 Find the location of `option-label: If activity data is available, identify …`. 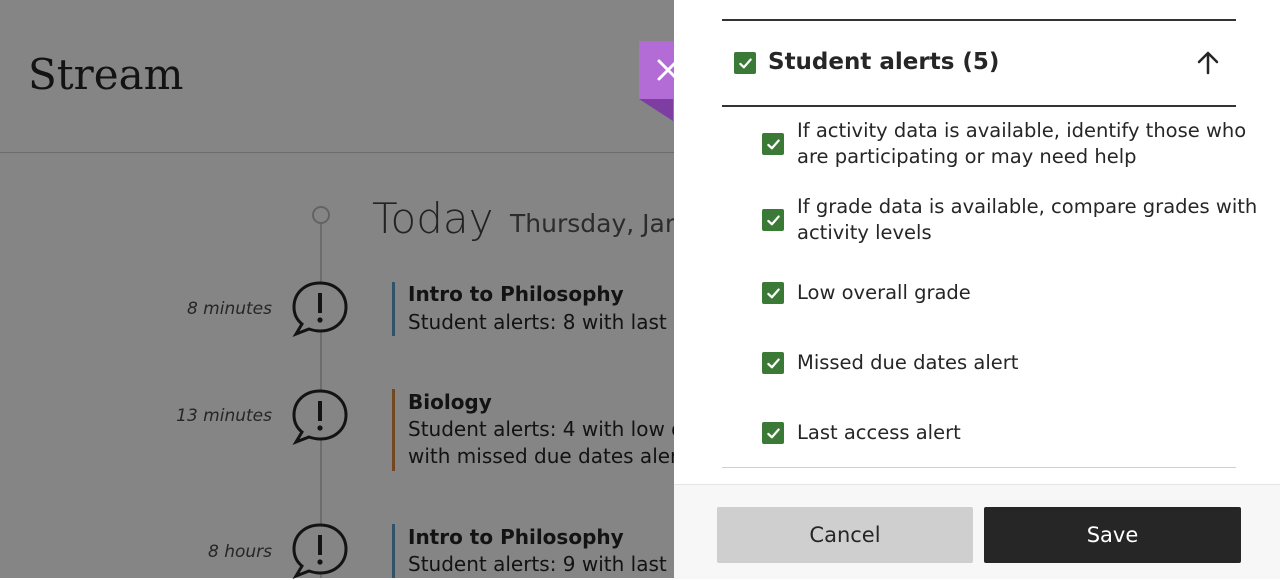

option-label: If activity data is available, identify … is located at coordinates (1022, 130).